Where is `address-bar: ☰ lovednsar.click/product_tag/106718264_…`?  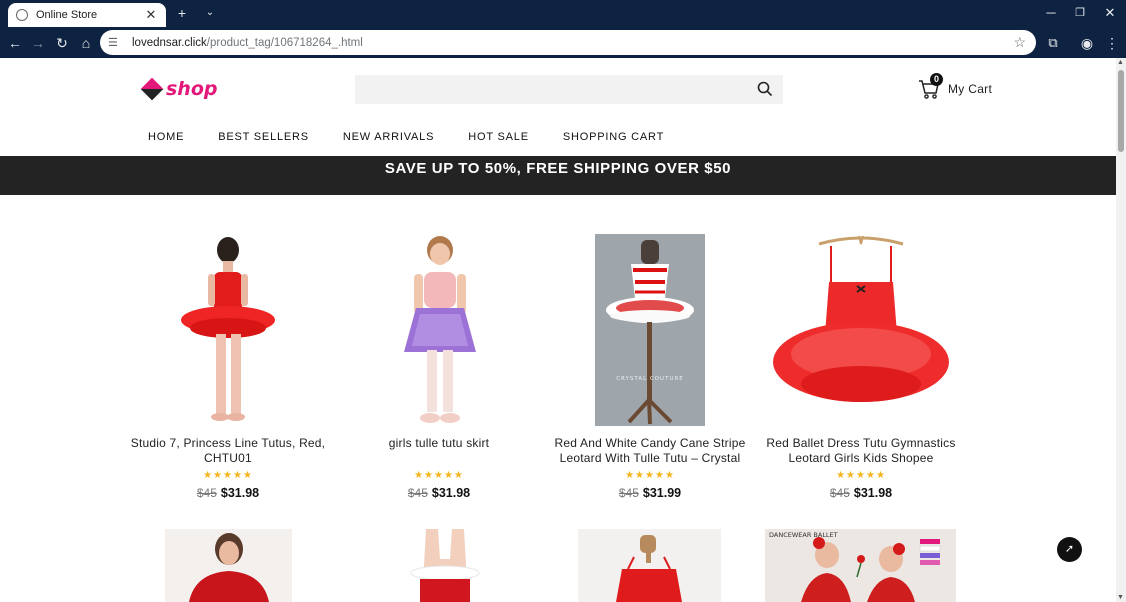
address-bar: ☰ lovednsar.click/product_tag/106718264_… is located at coordinates (568, 42).